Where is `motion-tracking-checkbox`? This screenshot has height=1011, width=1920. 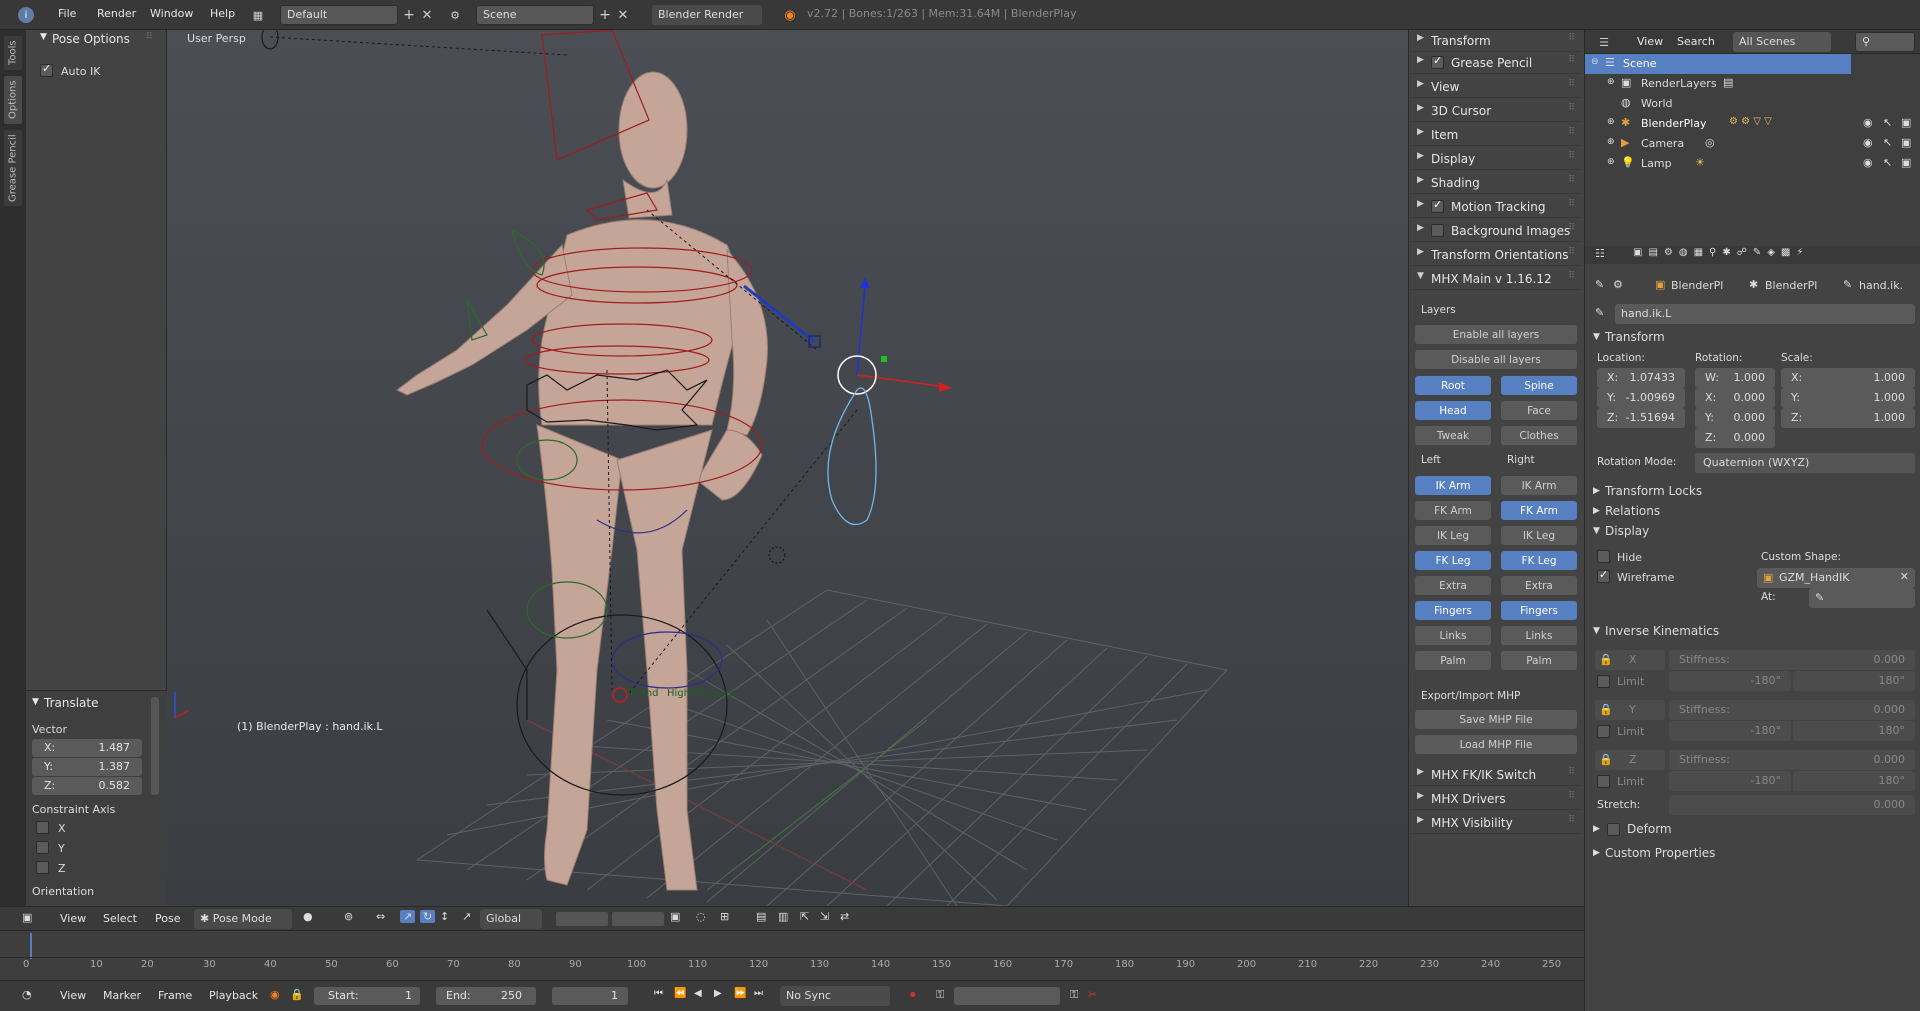
motion-tracking-checkbox is located at coordinates (1437, 205).